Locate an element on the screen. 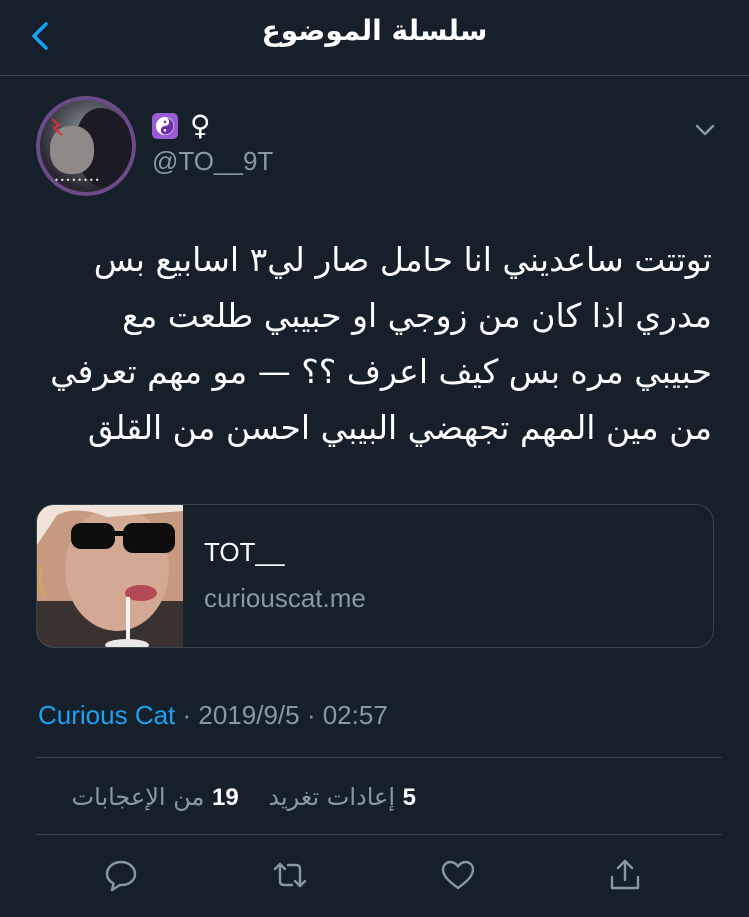 Image resolution: width=749 pixels, height=917 pixels. female-sign-icon: ♀ is located at coordinates (200, 125).